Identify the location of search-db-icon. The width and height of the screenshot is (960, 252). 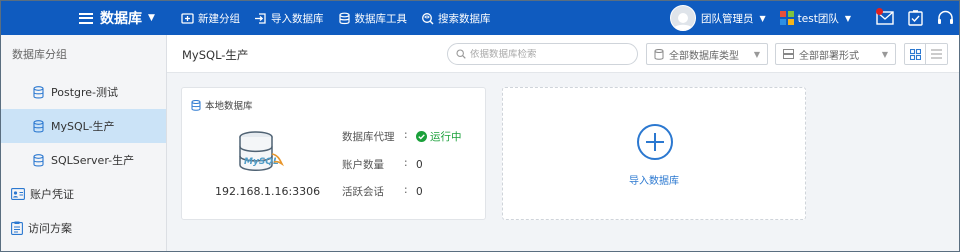
(428, 18).